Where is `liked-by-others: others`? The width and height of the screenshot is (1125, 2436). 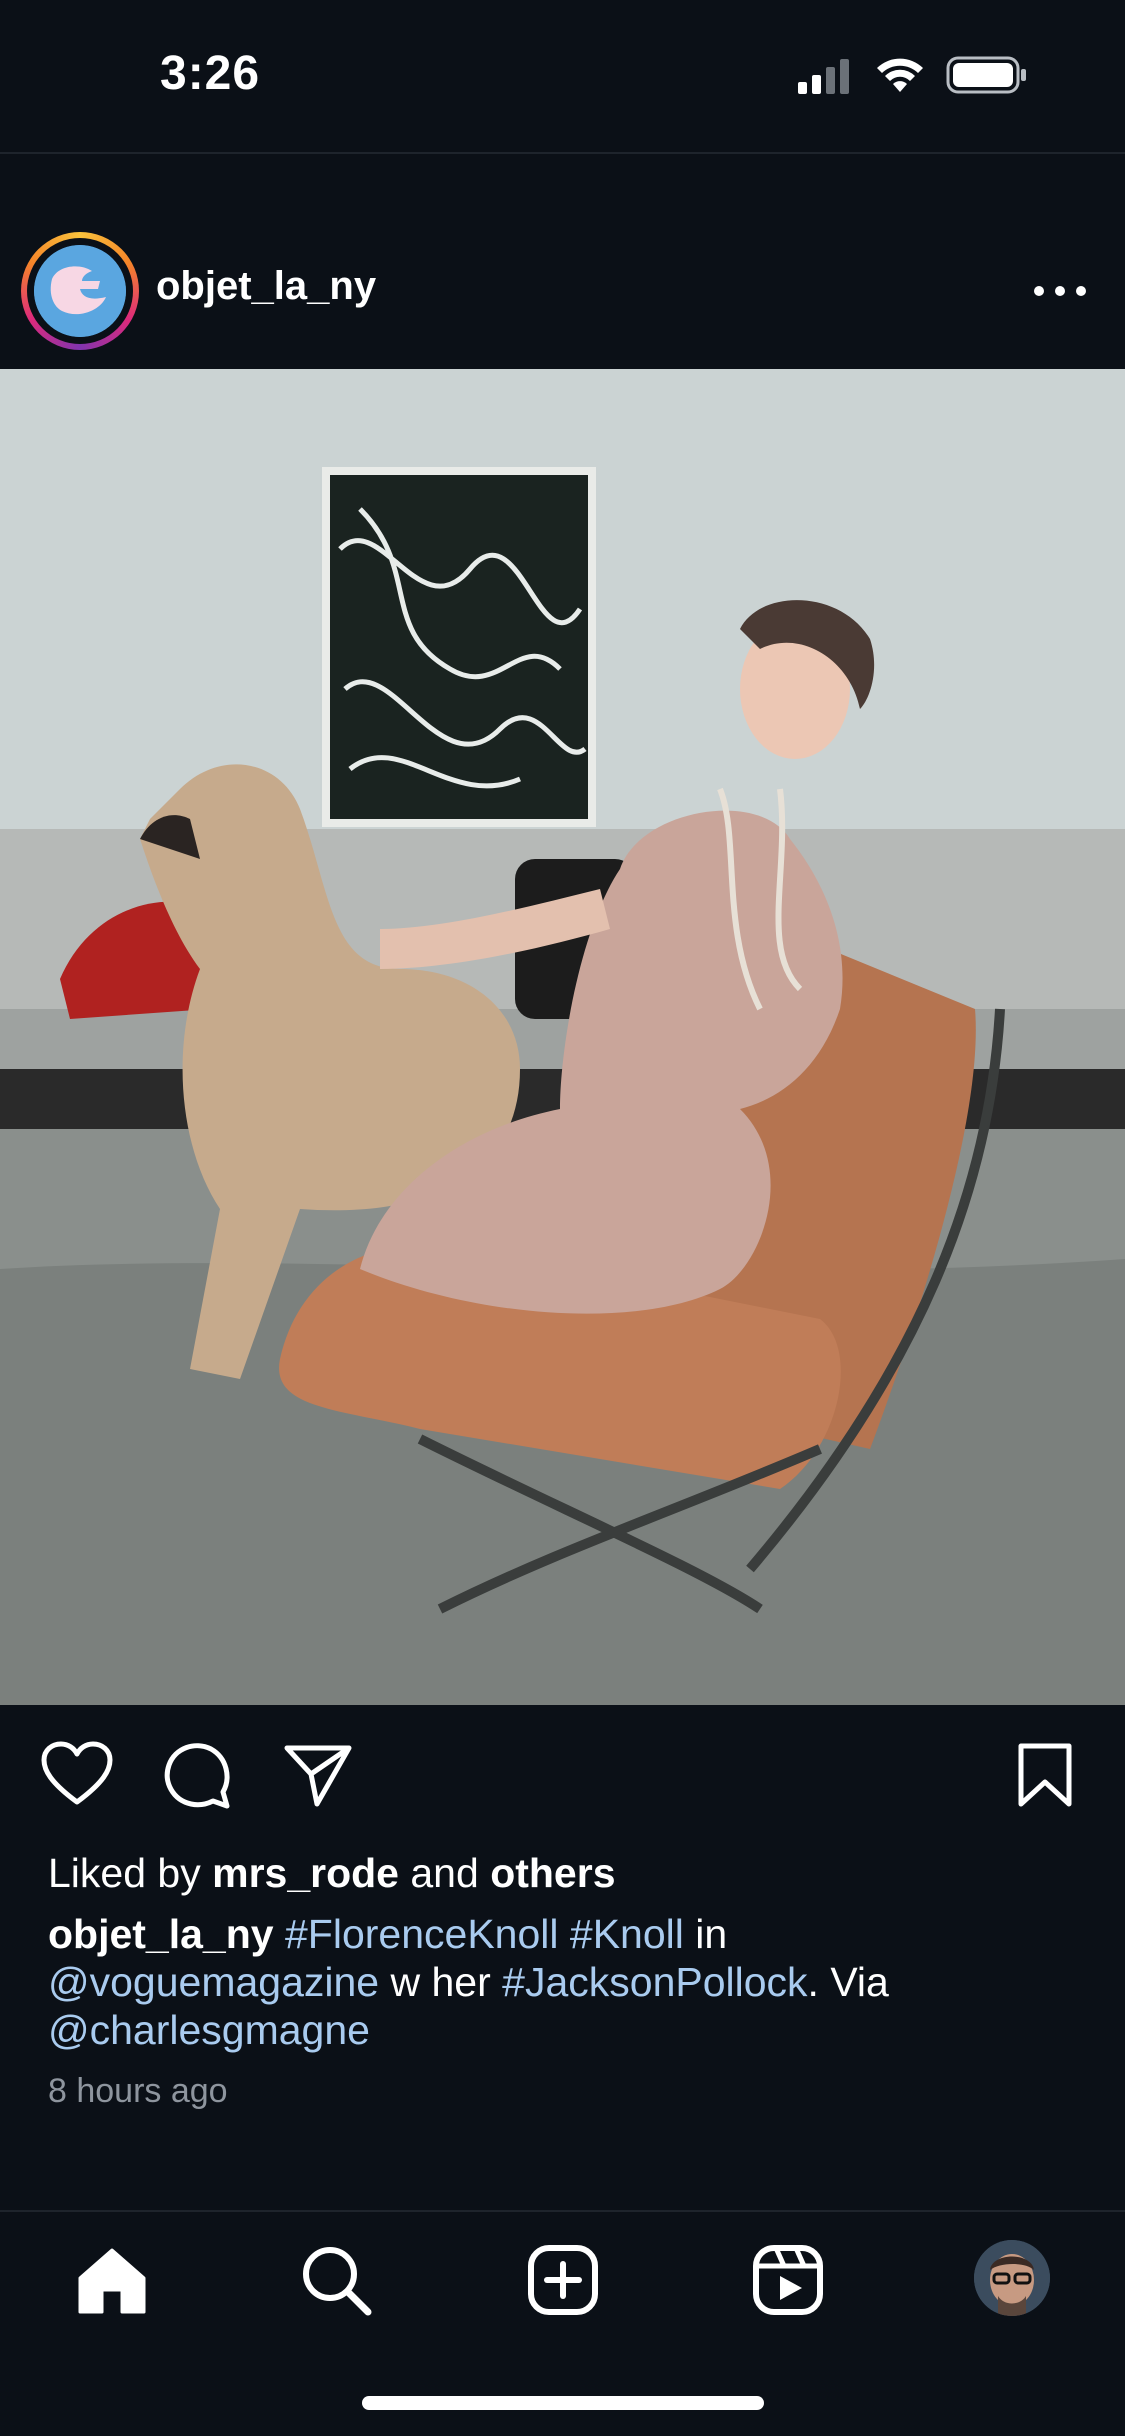 liked-by-others: others is located at coordinates (552, 1873).